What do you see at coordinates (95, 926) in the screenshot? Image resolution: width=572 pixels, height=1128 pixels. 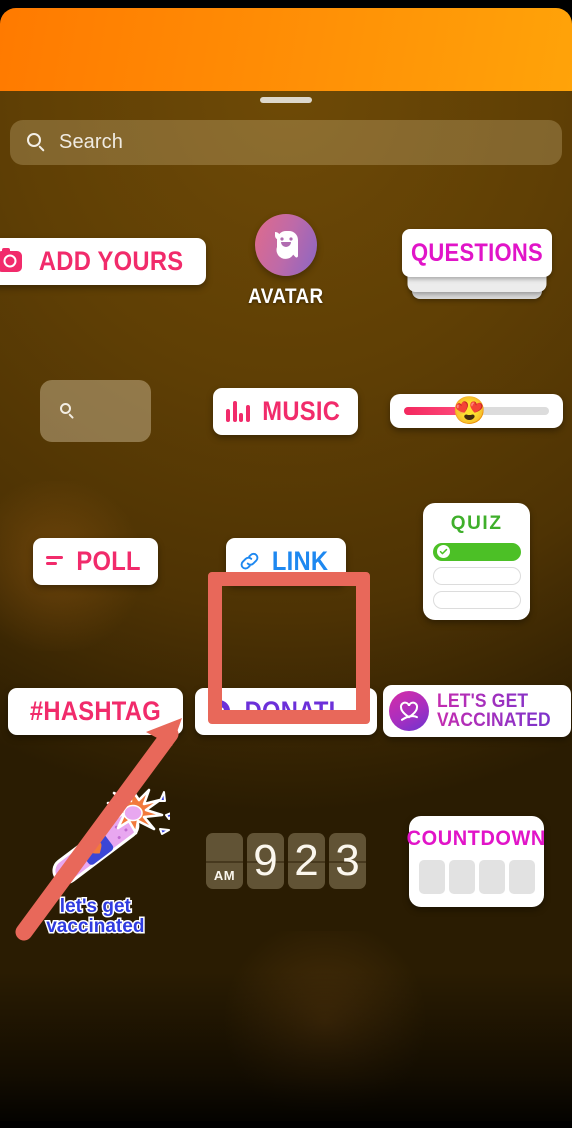 I see `caption-line2: vaccinated` at bounding box center [95, 926].